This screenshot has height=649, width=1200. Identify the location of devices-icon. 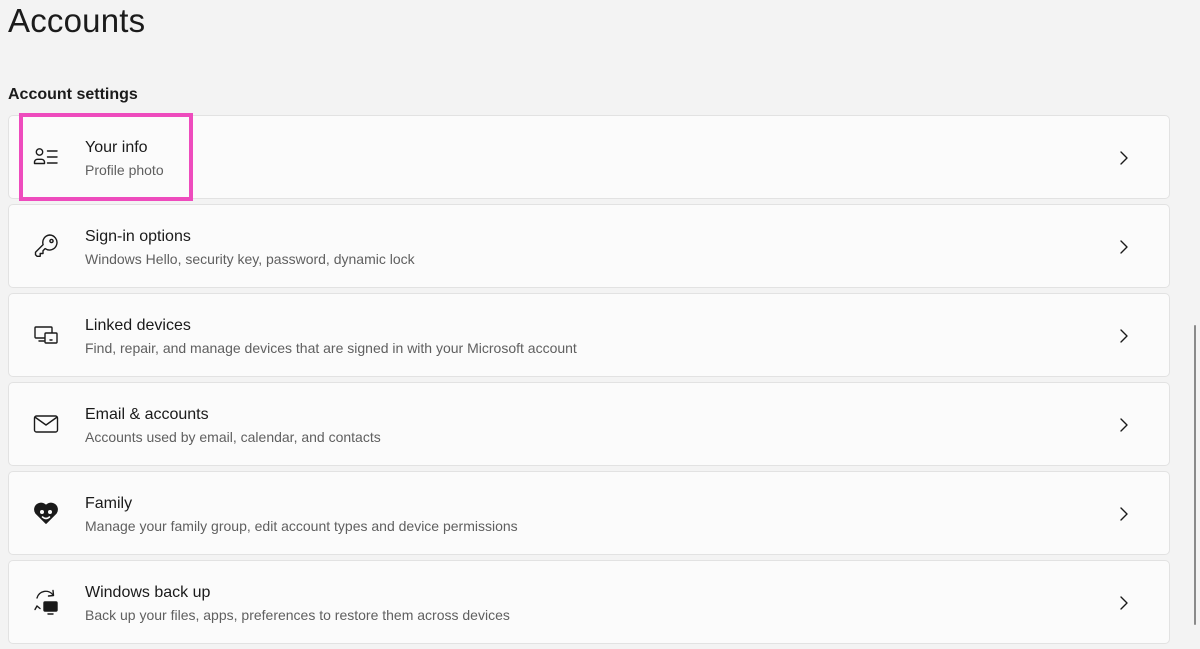
(46, 335).